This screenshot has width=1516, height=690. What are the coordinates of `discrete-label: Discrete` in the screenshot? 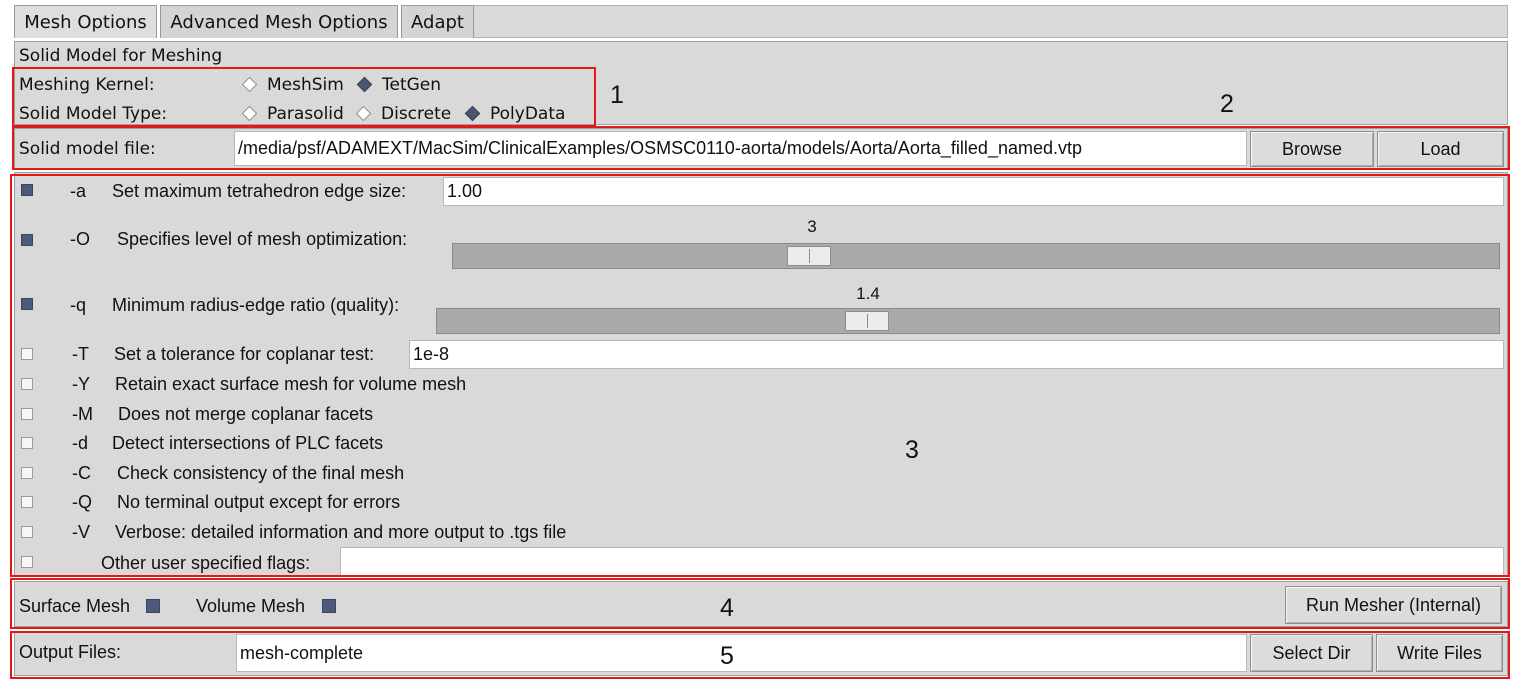 It's located at (416, 114).